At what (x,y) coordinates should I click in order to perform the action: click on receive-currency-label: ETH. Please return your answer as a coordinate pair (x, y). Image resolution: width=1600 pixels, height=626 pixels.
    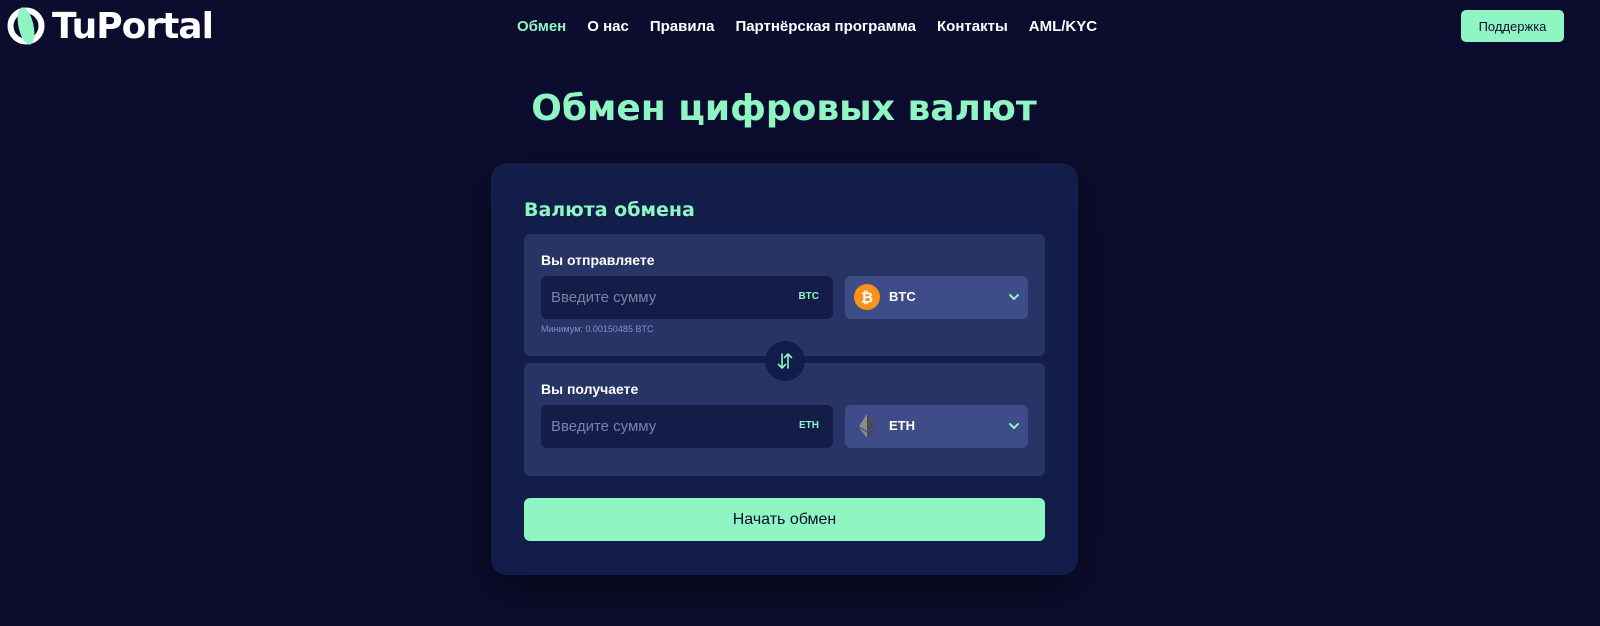
    Looking at the image, I should click on (902, 425).